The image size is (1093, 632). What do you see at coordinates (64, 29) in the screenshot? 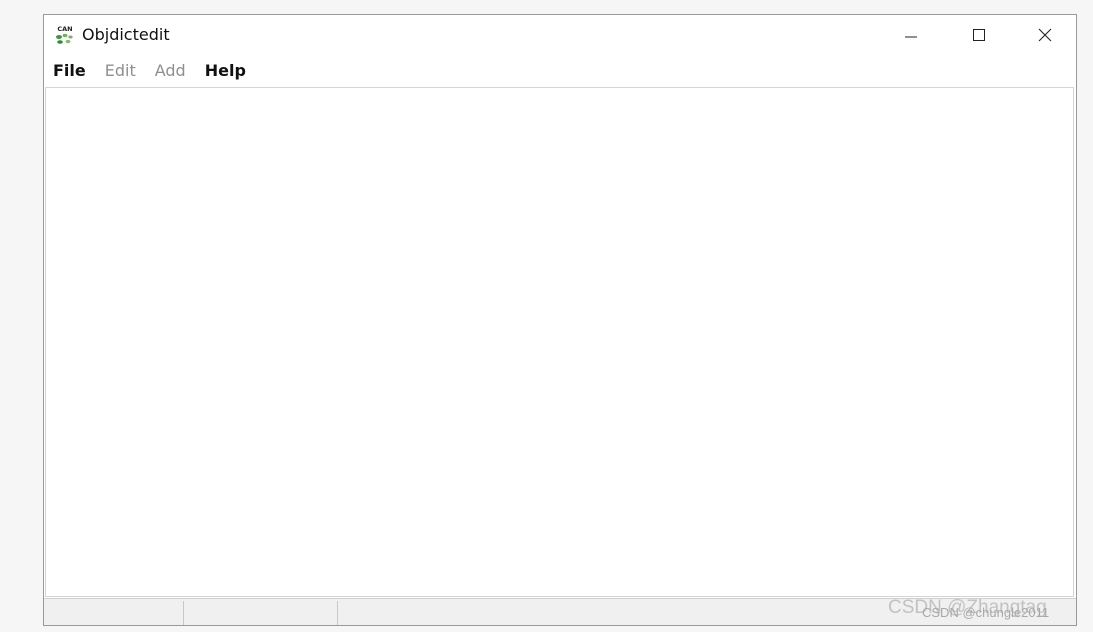
I see `svg-text: CAN` at bounding box center [64, 29].